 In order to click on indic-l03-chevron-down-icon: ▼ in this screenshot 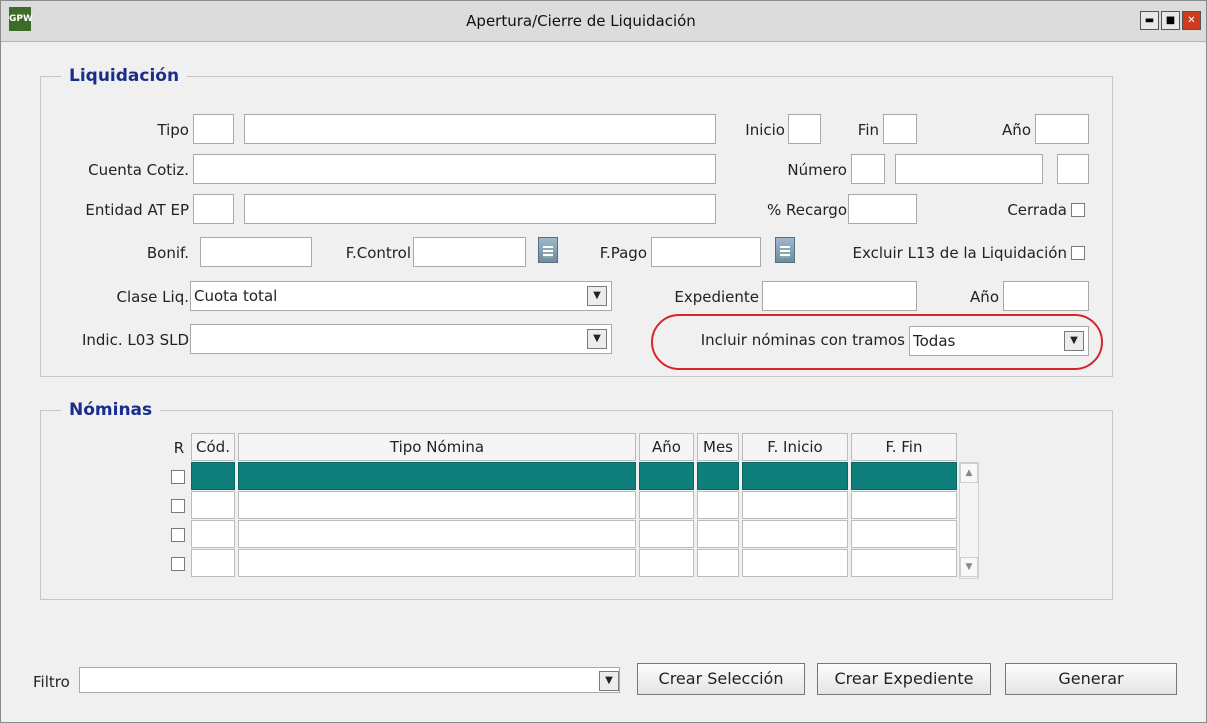, I will do `click(597, 339)`.